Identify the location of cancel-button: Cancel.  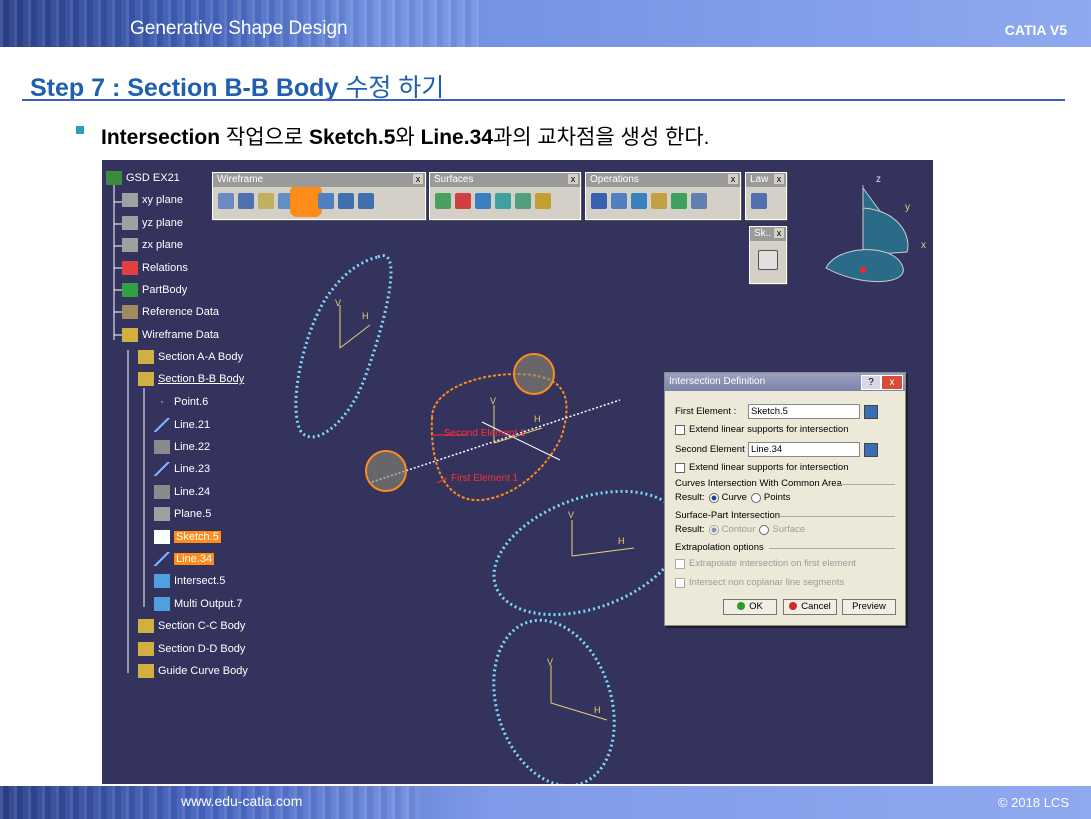
(810, 607).